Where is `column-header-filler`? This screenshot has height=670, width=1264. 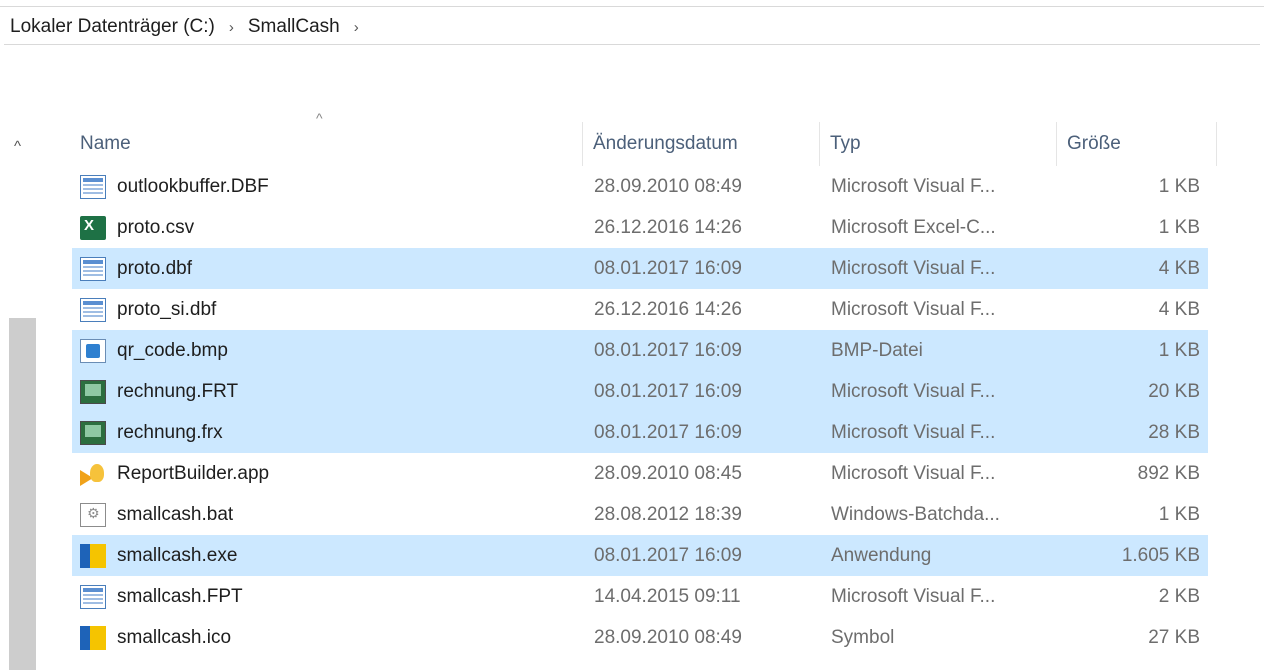
column-header-filler is located at coordinates (1240, 144).